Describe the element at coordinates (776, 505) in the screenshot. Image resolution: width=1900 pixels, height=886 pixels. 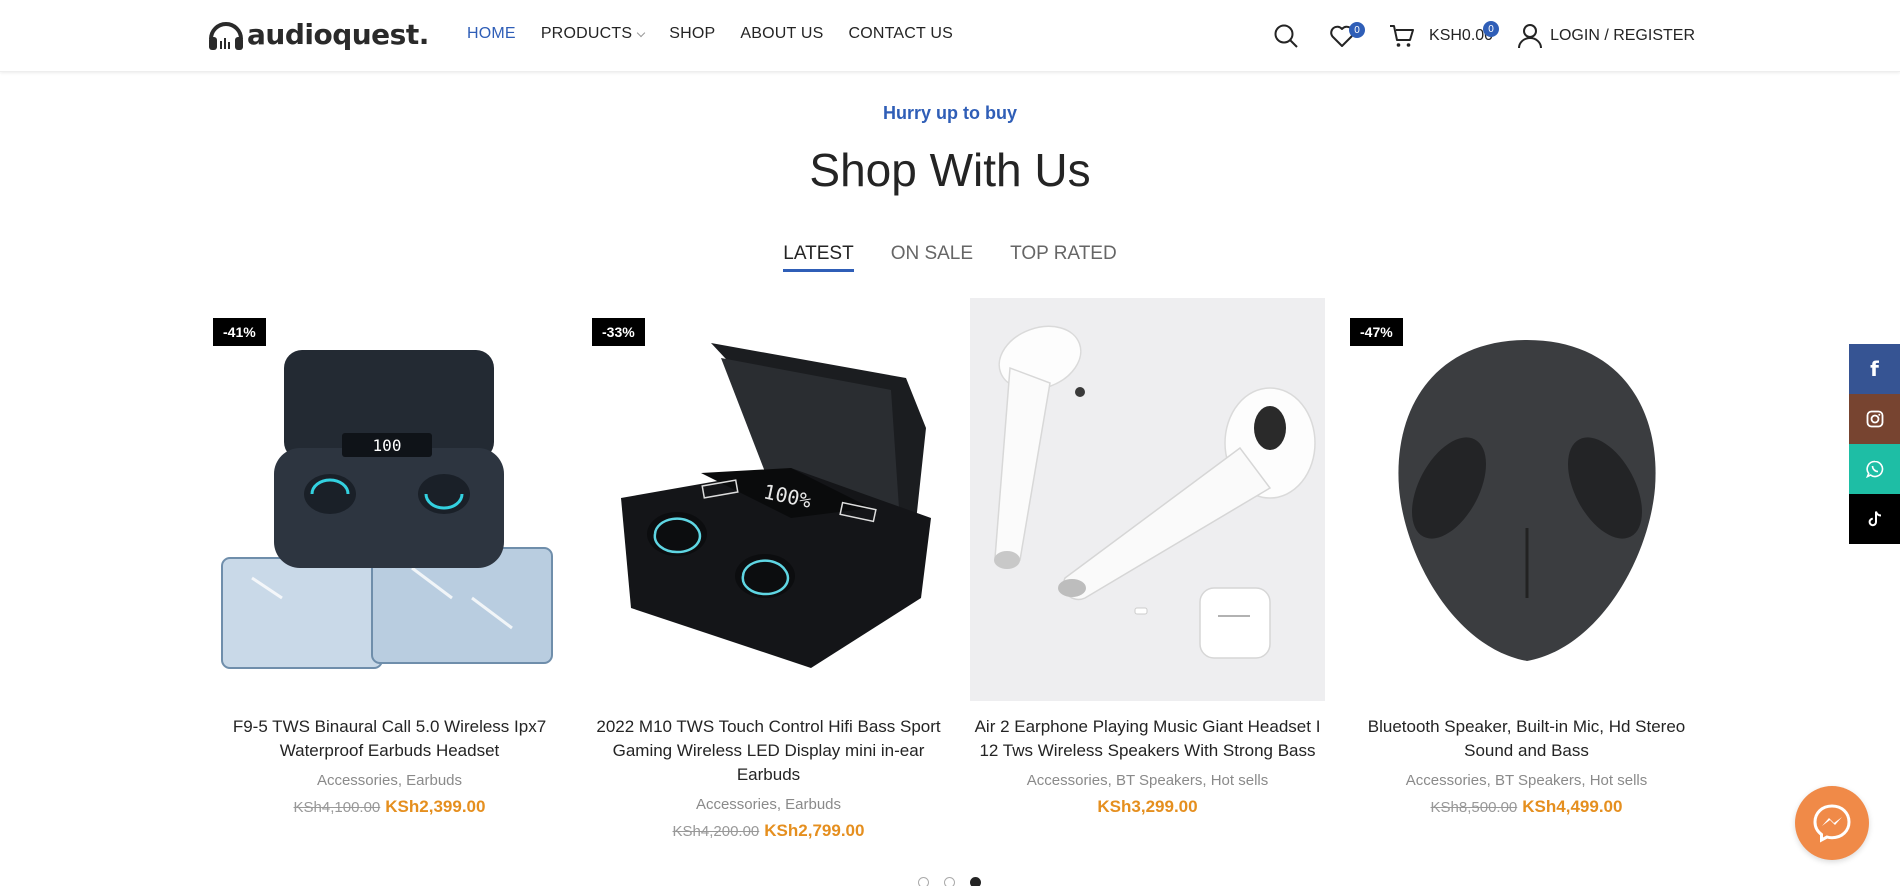
I see `earbuds-case-image: 100%` at that location.